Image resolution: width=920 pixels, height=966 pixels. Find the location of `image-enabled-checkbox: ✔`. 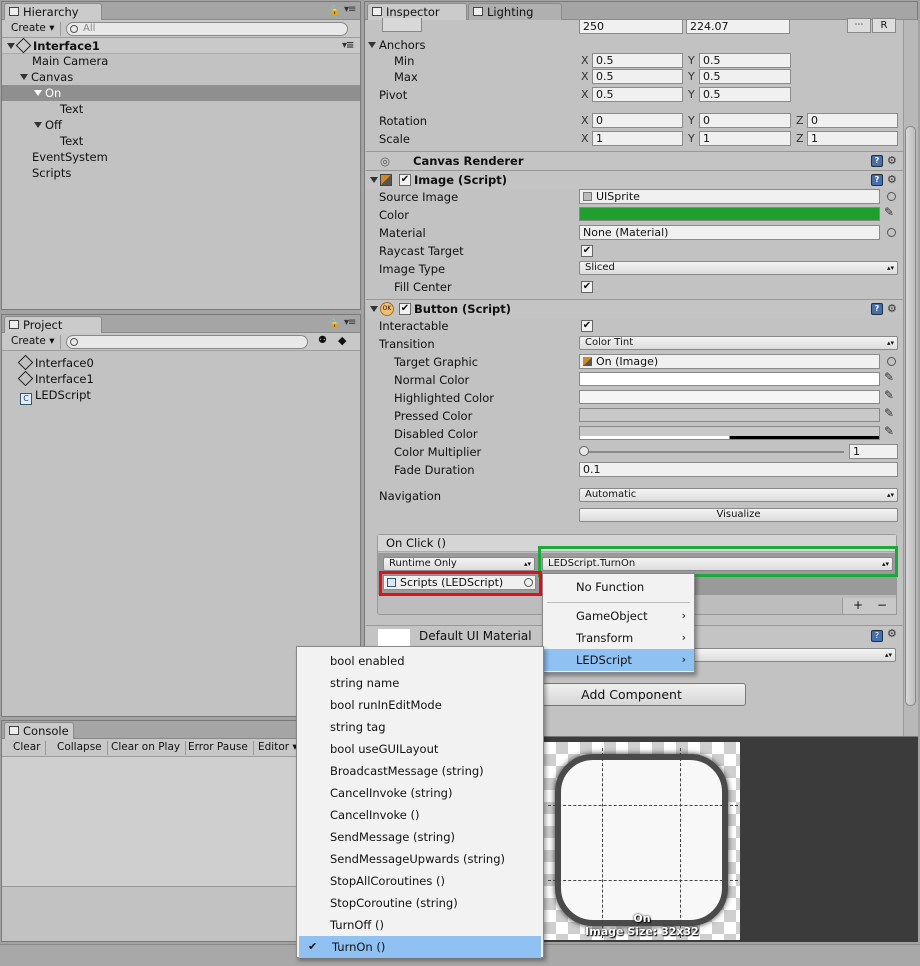

image-enabled-checkbox: ✔ is located at coordinates (405, 180).